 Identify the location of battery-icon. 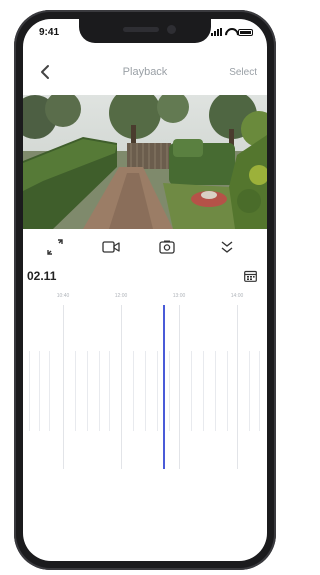
(245, 32).